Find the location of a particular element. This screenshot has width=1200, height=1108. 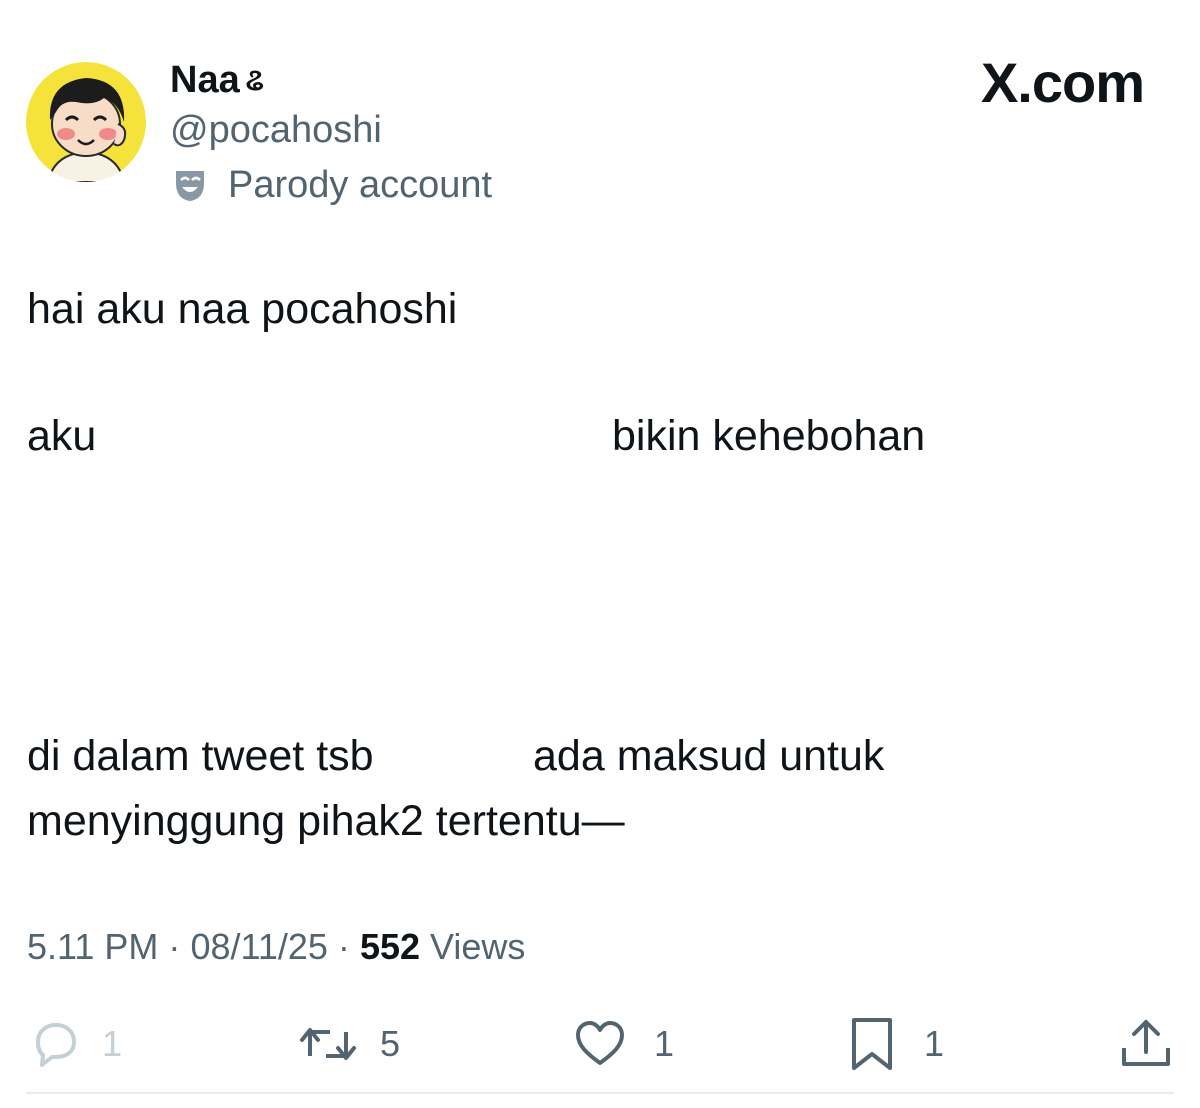

parody-badge-label: Parody account is located at coordinates (360, 184).